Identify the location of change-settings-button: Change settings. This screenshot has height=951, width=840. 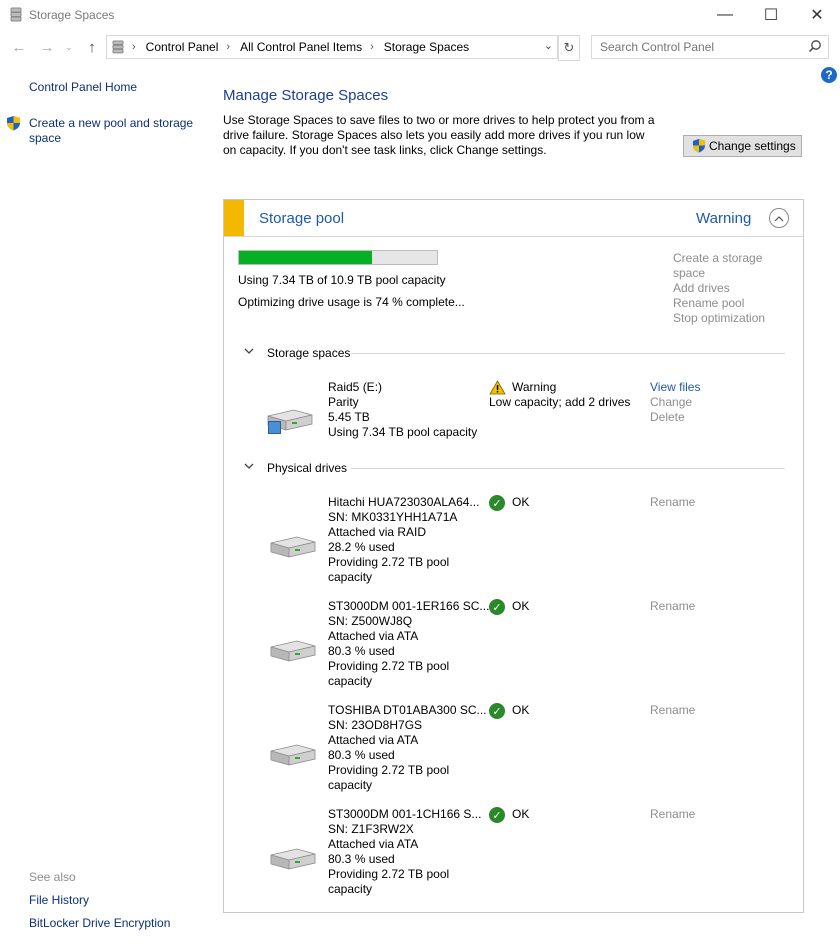
(742, 146).